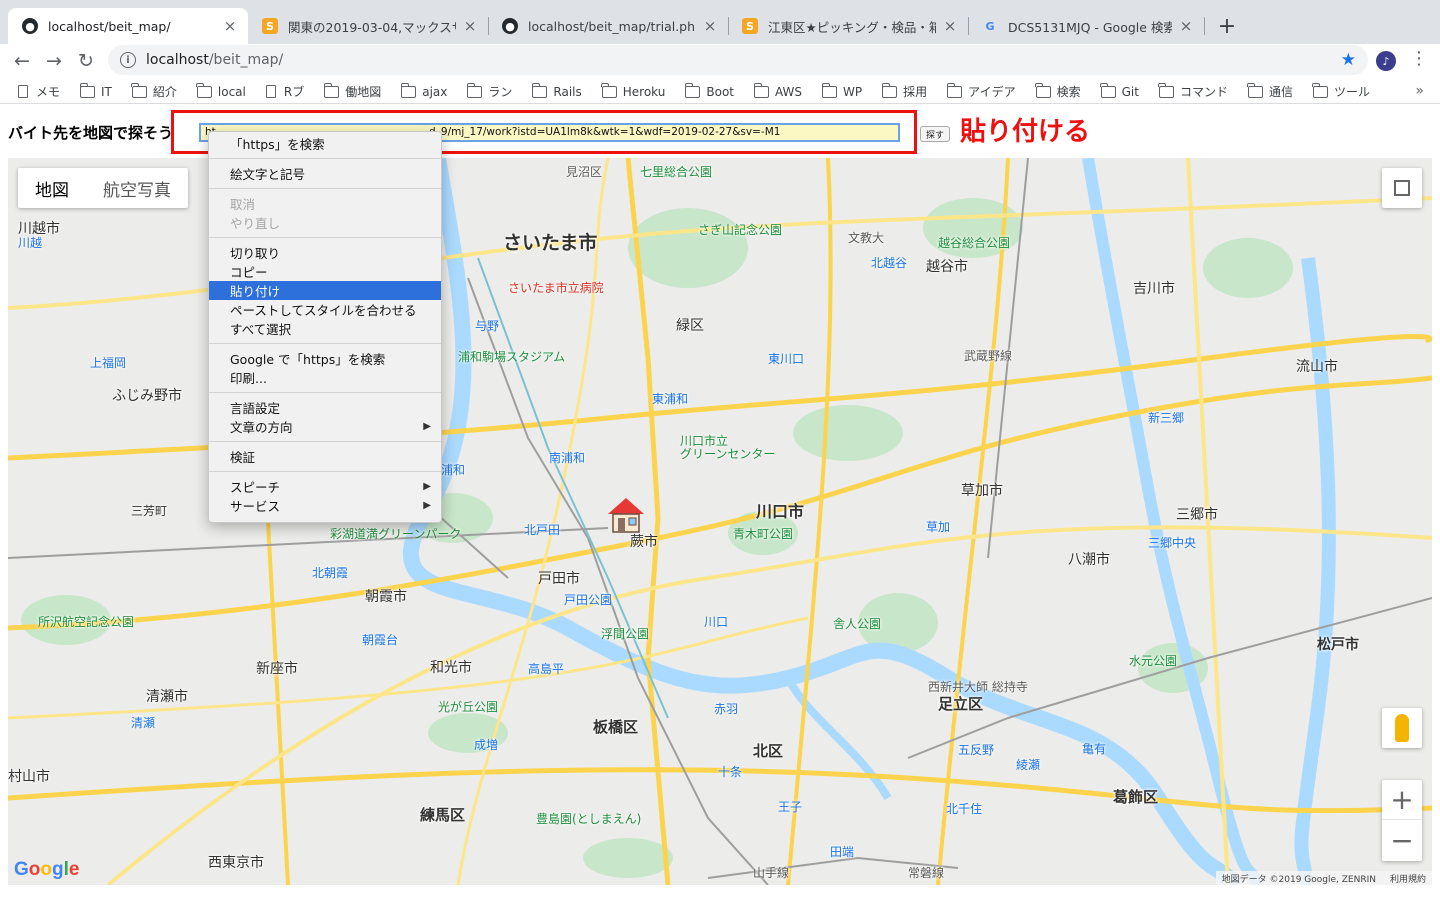 Image resolution: width=1440 pixels, height=900 pixels. I want to click on context-menu-item: 言語設定, so click(325, 407).